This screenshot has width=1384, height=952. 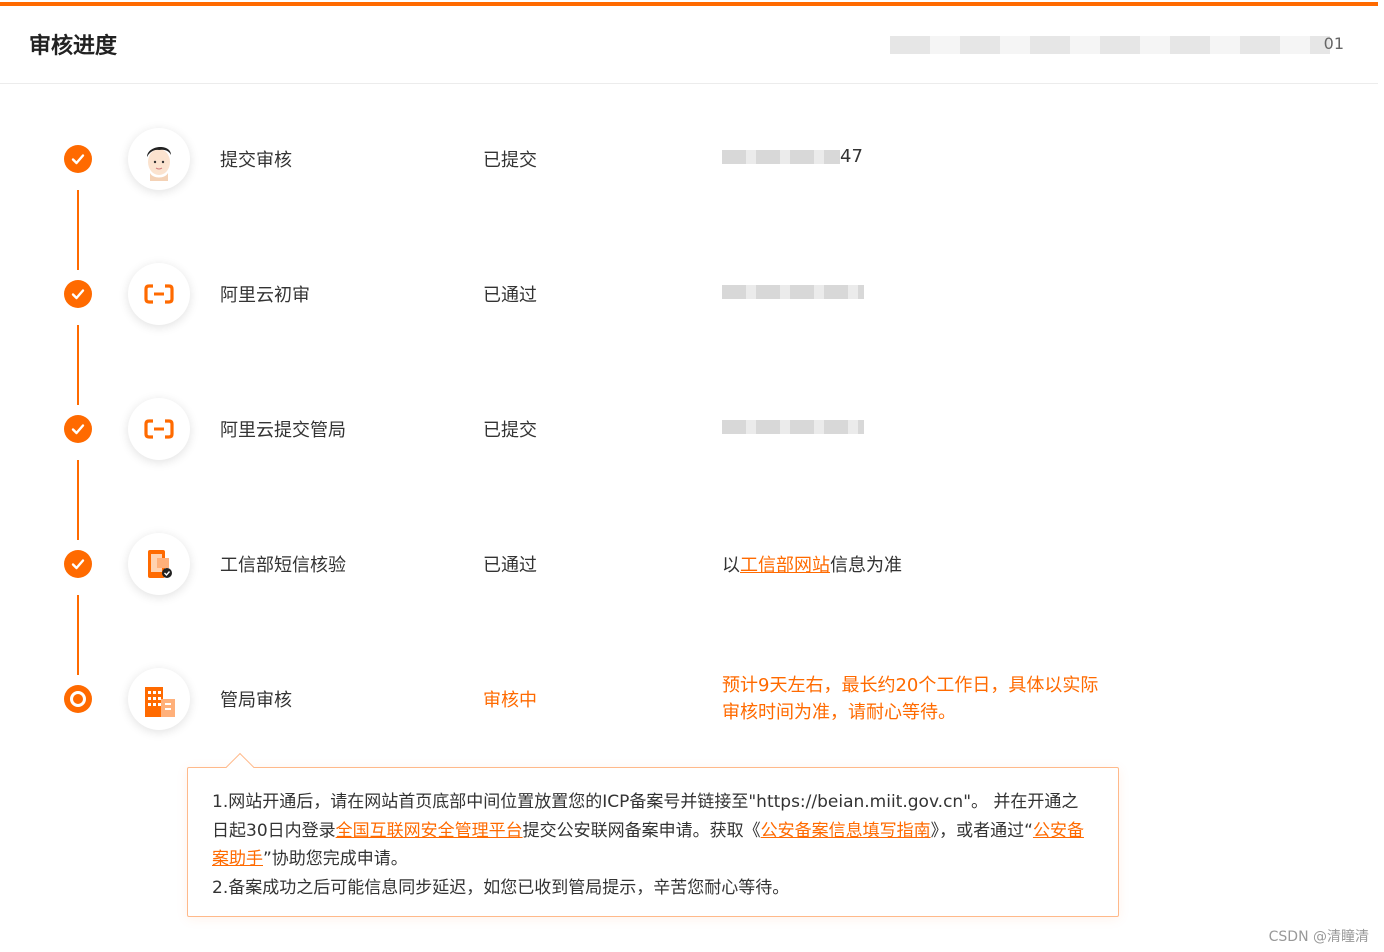 I want to click on in-progress-icon, so click(x=78, y=699).